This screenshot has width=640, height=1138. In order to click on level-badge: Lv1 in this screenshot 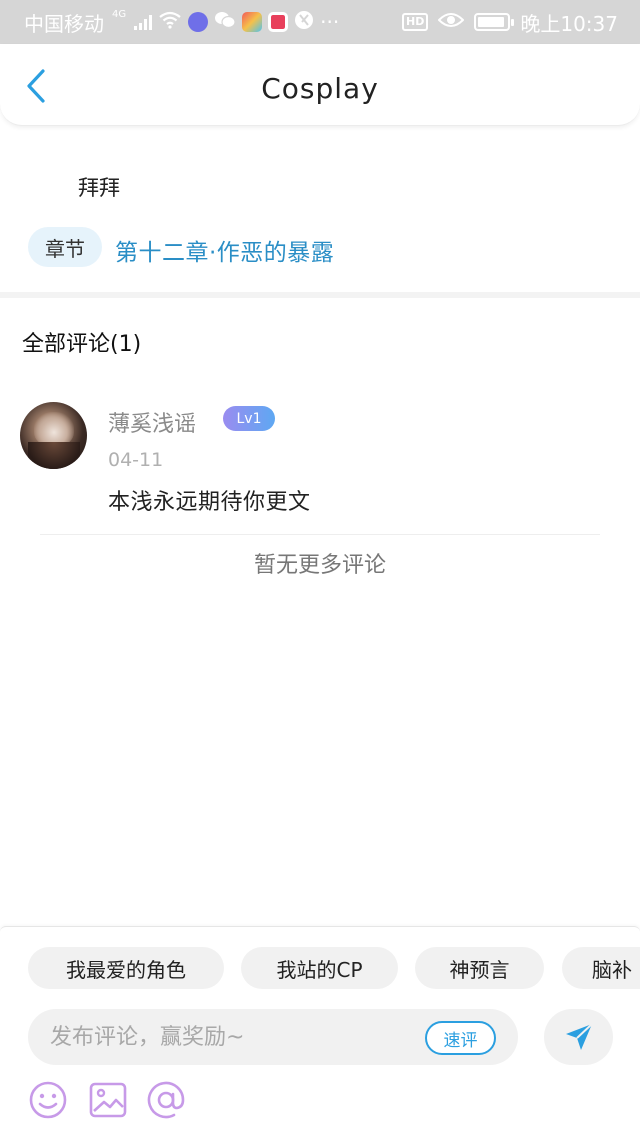, I will do `click(249, 418)`.